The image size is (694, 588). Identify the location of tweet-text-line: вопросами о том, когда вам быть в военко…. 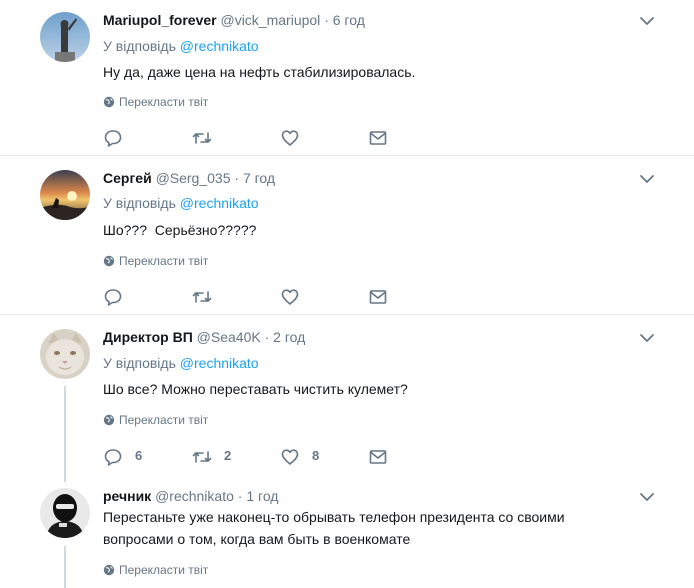
(257, 539).